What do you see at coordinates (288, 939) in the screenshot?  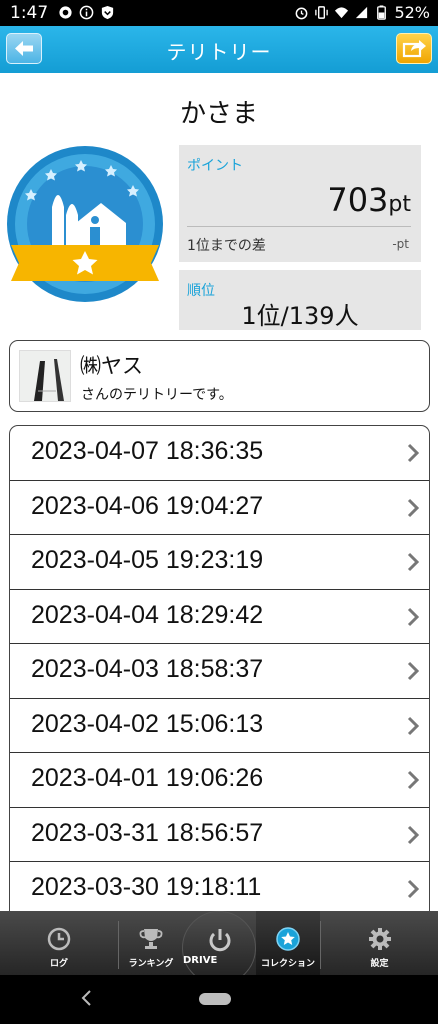 I see `star-icon` at bounding box center [288, 939].